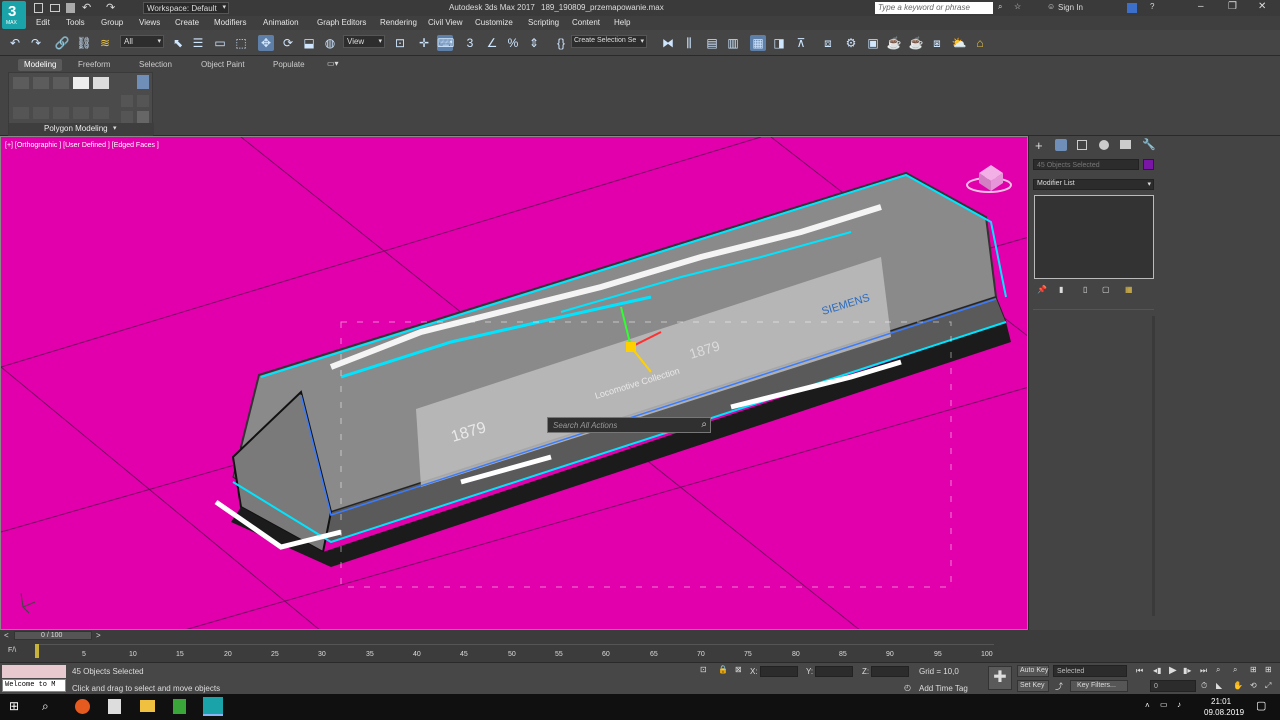 This screenshot has width=1280, height=720. What do you see at coordinates (1173, 686) in the screenshot?
I see `current-frame-field: 0` at bounding box center [1173, 686].